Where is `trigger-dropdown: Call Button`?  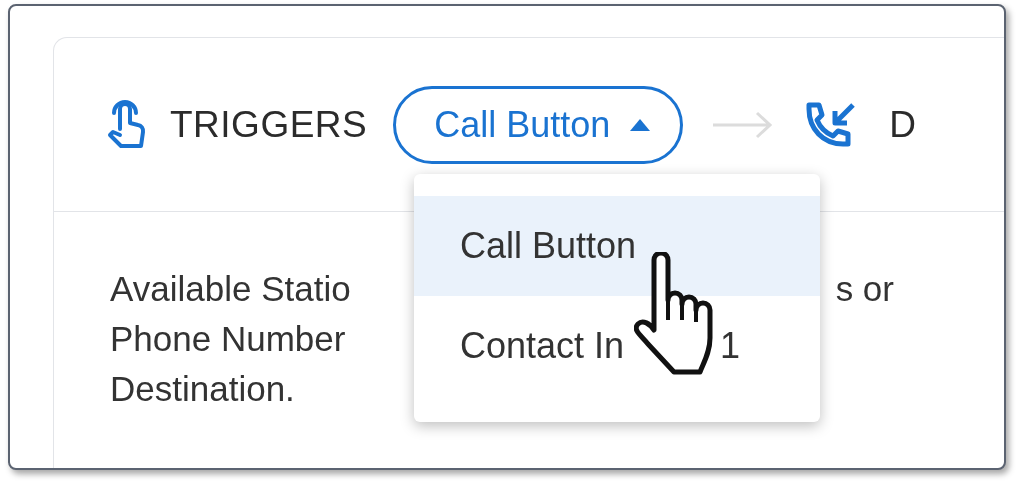
trigger-dropdown: Call Button is located at coordinates (538, 124).